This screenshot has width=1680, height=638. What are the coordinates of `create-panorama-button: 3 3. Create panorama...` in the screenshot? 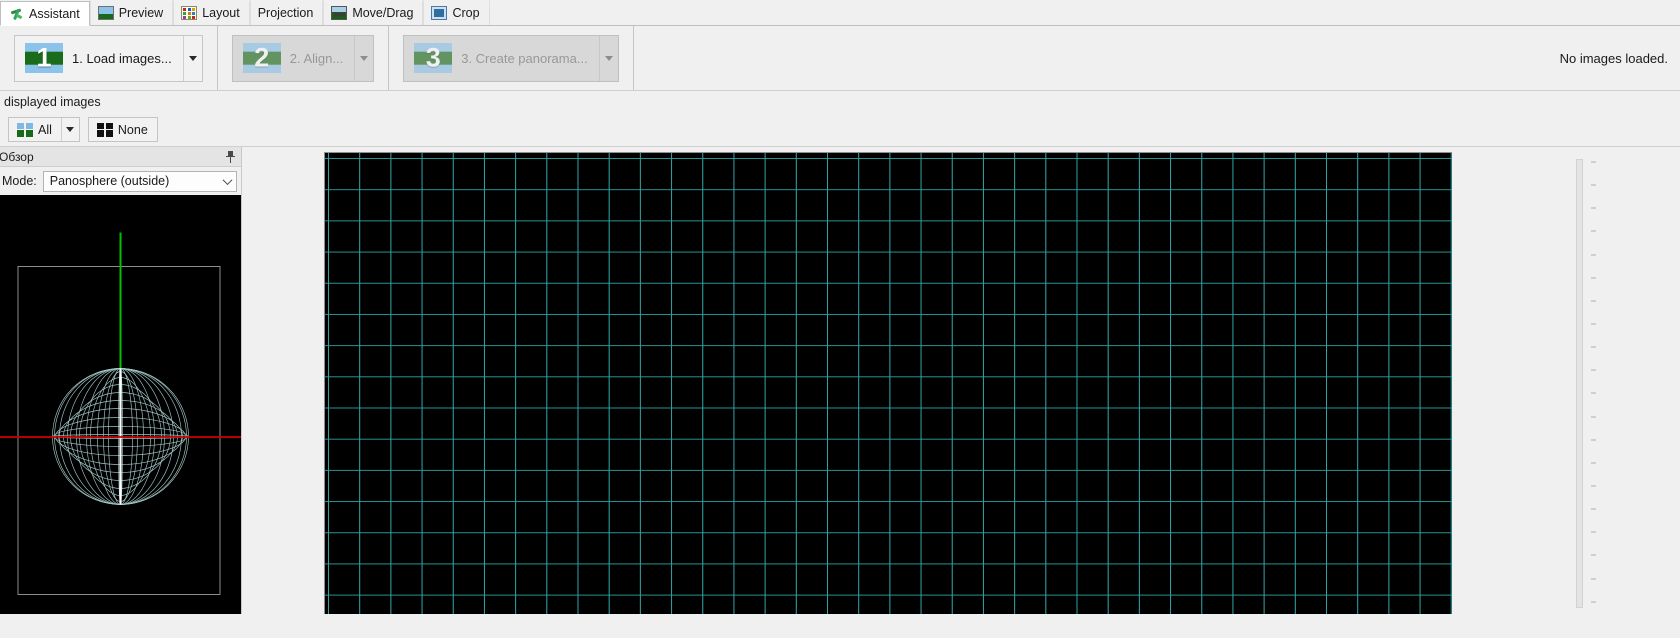 It's located at (511, 58).